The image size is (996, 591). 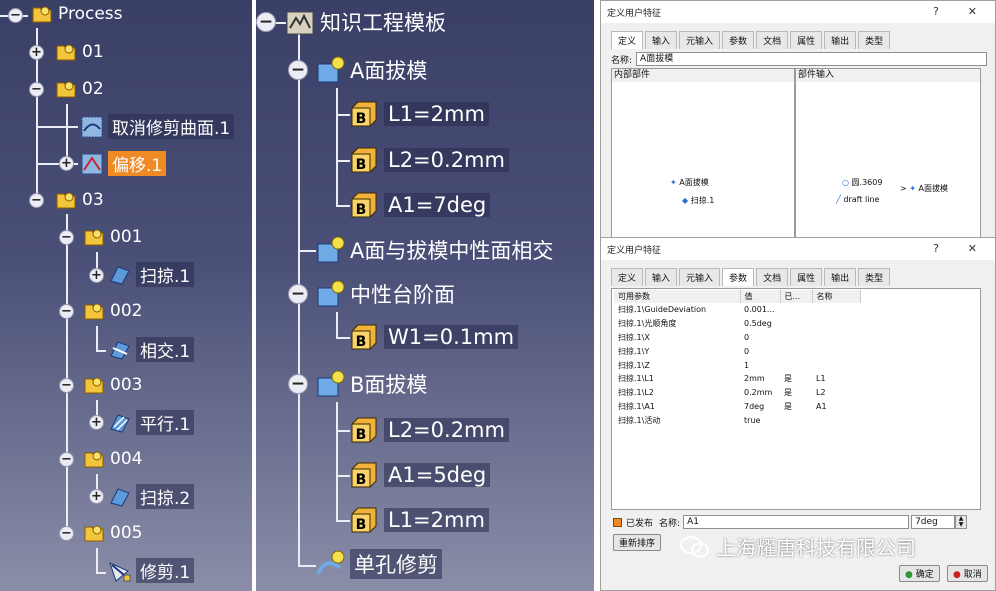 I want to click on untrim-surface-icon, so click(x=92, y=126).